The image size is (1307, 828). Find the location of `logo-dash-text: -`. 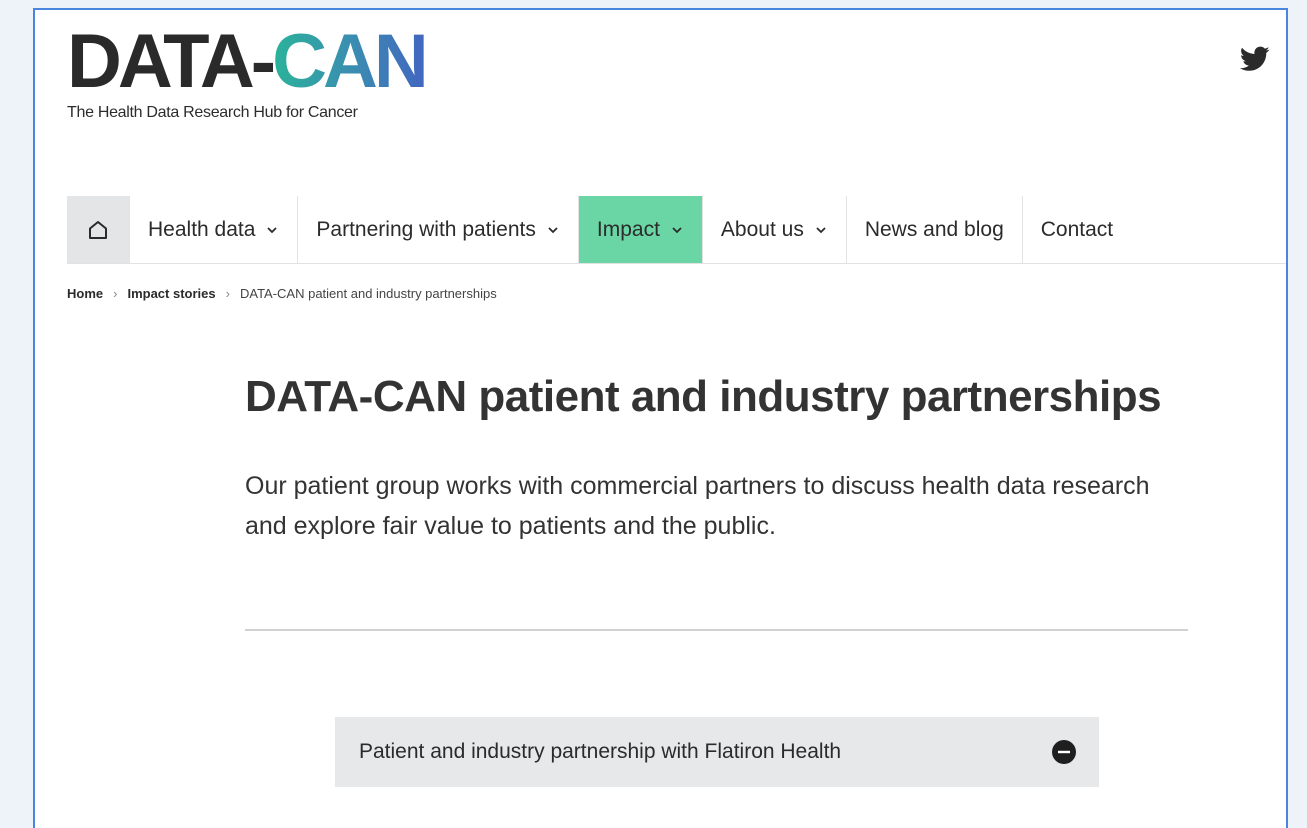

logo-dash-text: - is located at coordinates (263, 61).